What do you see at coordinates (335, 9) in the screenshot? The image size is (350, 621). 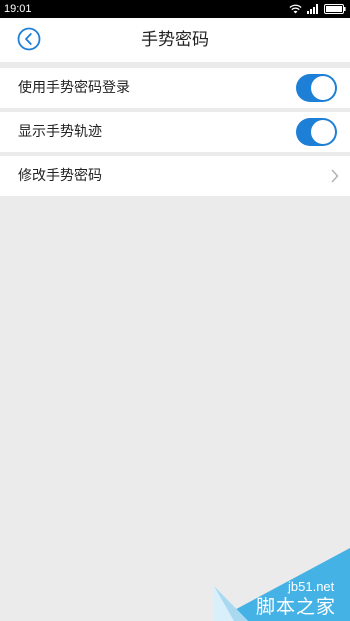 I see `battery-icon` at bounding box center [335, 9].